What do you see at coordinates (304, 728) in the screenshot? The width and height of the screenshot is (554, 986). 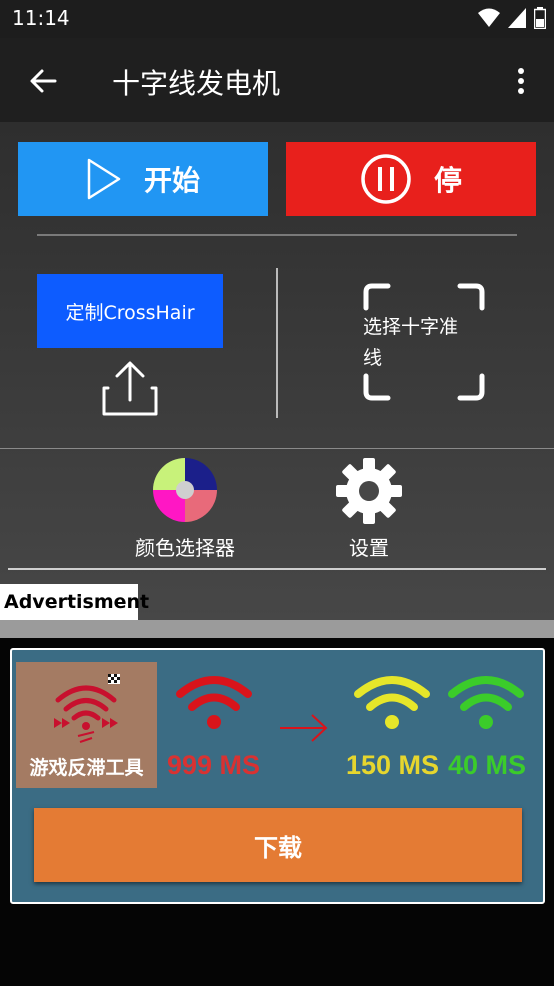 I see `arrow-right-icon` at bounding box center [304, 728].